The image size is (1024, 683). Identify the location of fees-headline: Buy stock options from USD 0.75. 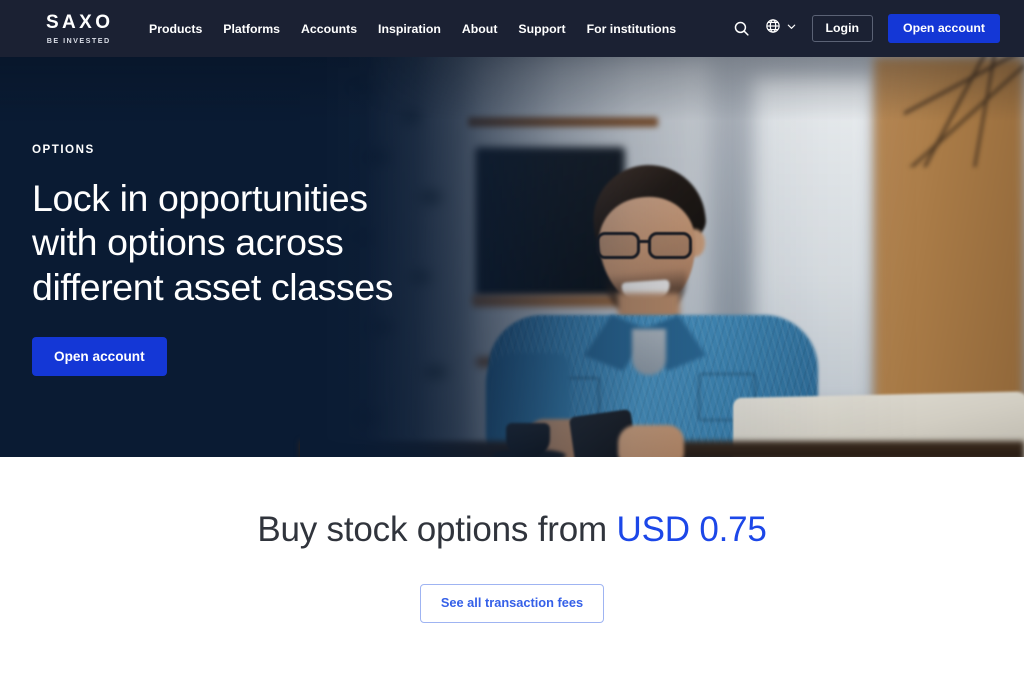
(512, 530).